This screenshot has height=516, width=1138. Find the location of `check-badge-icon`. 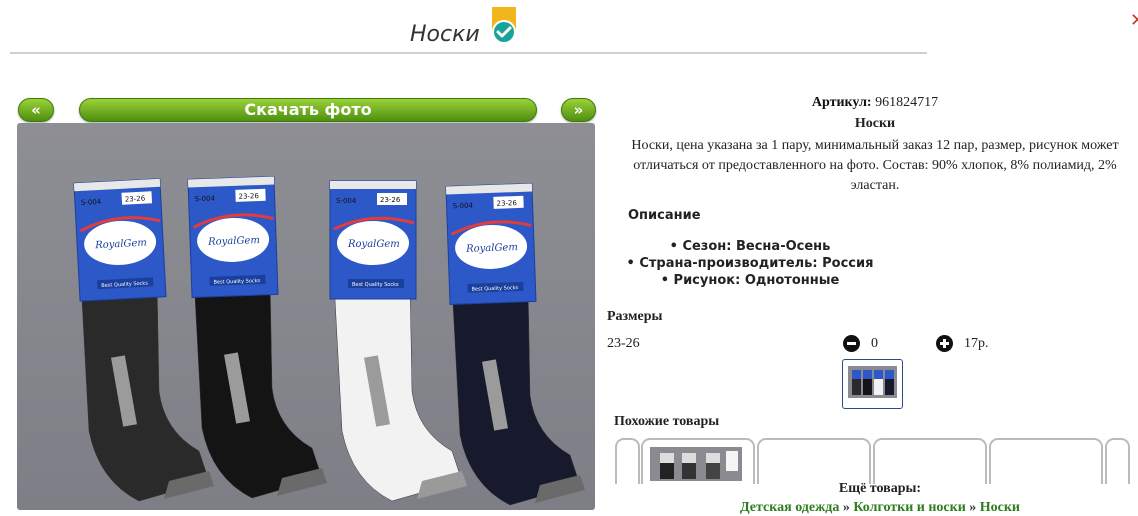

check-badge-icon is located at coordinates (504, 25).